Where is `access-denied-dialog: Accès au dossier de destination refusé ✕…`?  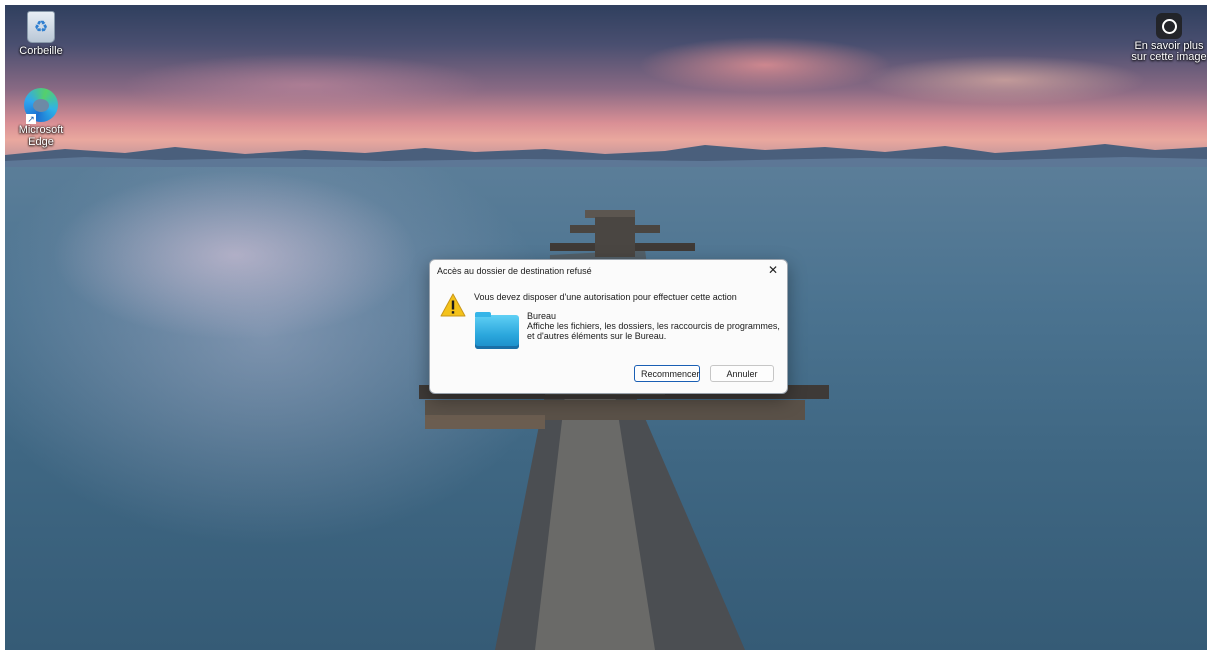
access-denied-dialog: Accès au dossier de destination refusé ✕… is located at coordinates (608, 326).